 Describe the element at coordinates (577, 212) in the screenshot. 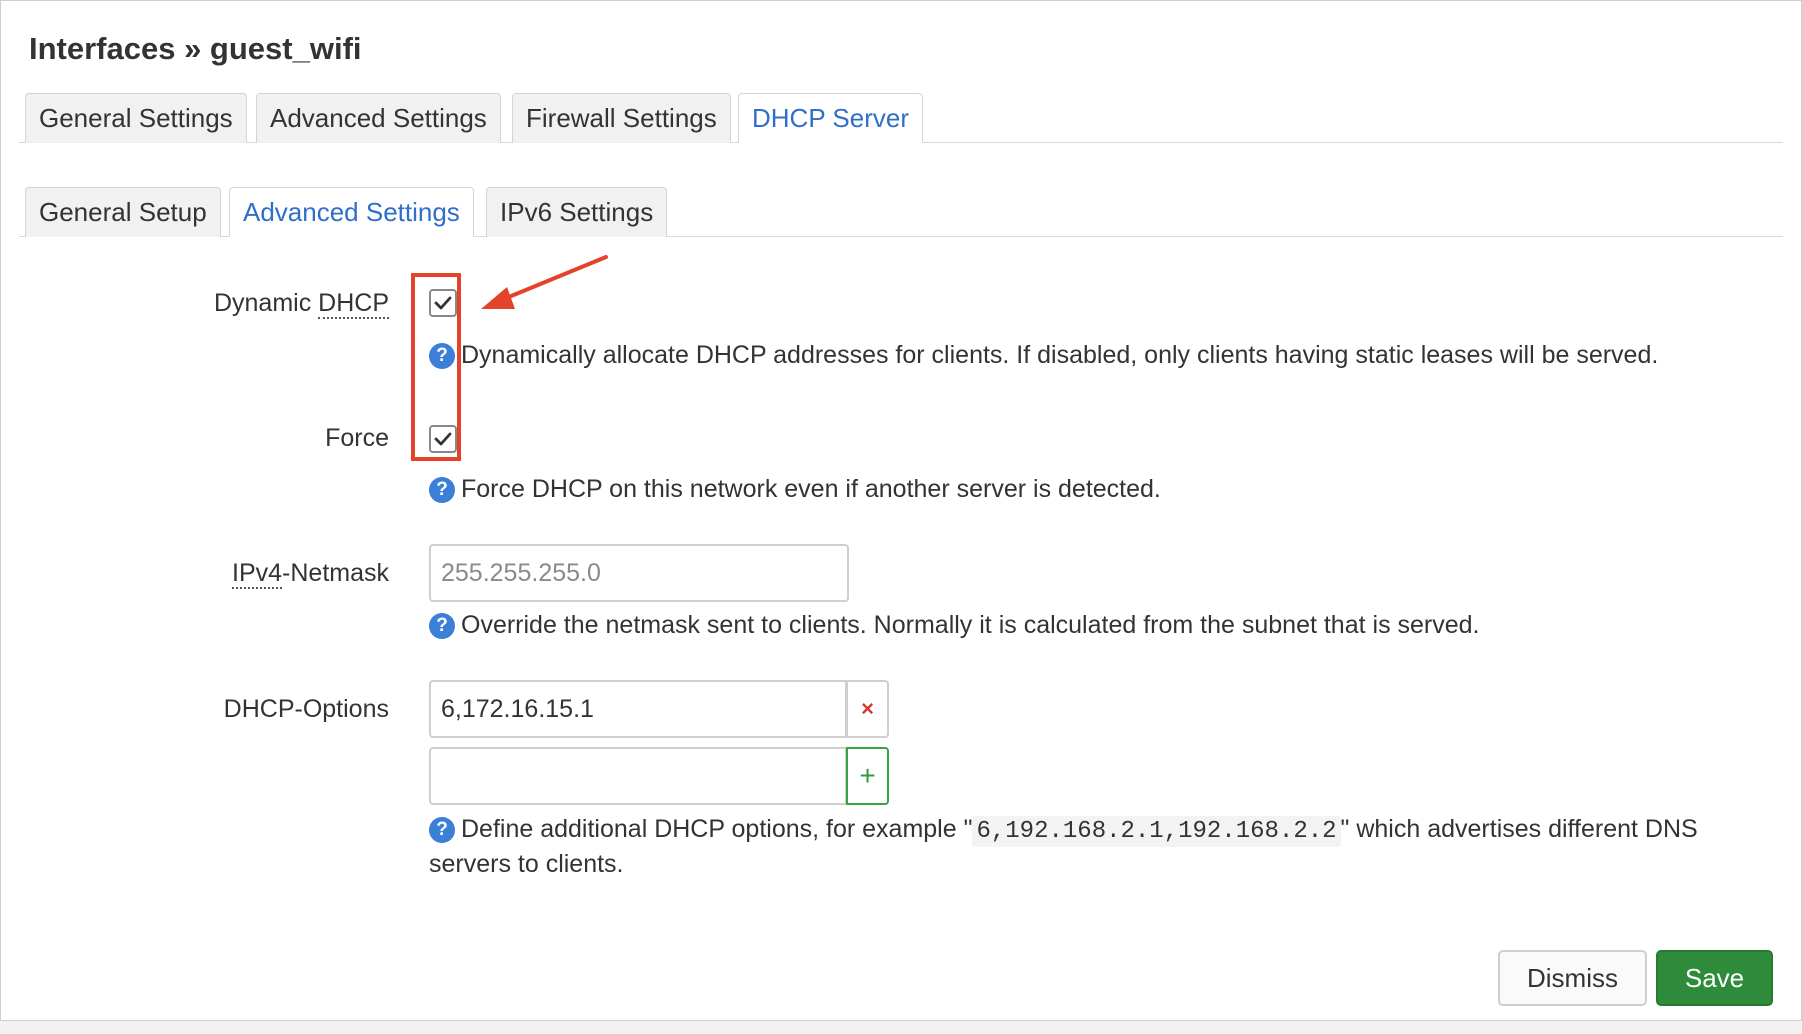

I see `subtab-ipv6-settings: IPv6 Settings` at that location.